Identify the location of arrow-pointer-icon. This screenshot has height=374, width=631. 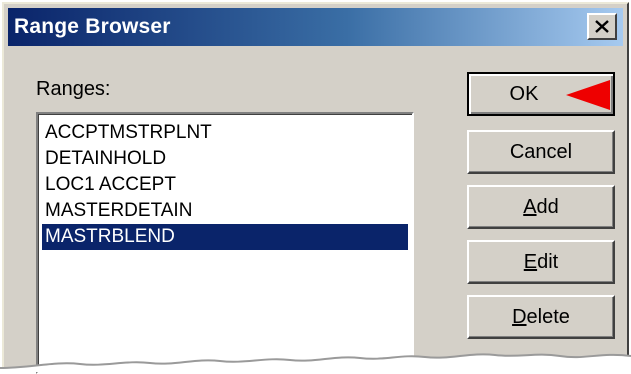
(588, 95).